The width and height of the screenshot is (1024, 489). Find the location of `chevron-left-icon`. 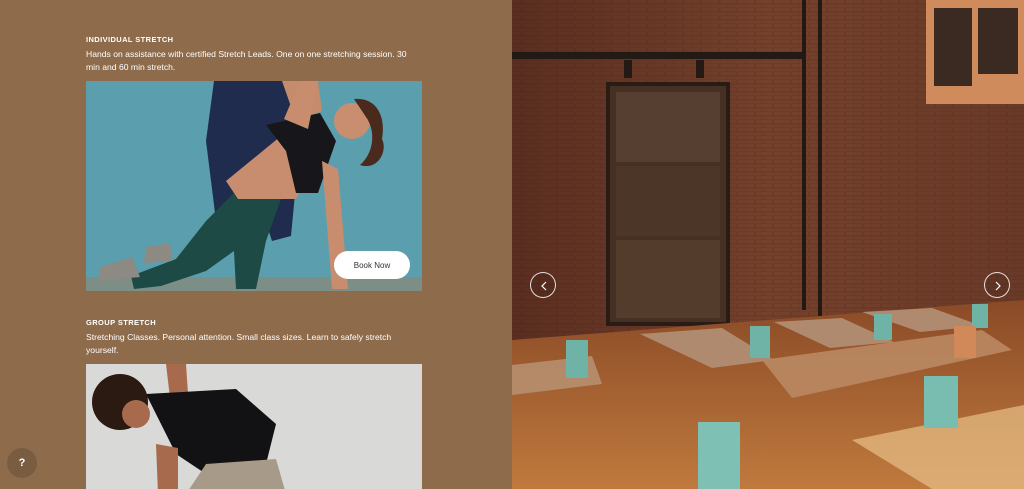

chevron-left-icon is located at coordinates (544, 286).